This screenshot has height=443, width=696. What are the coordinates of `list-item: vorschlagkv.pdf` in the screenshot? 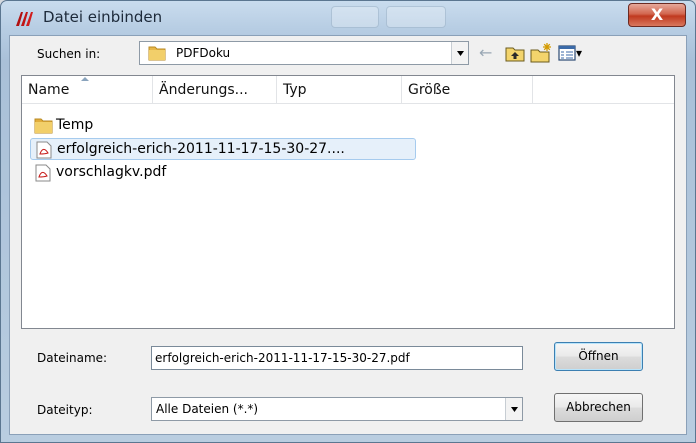 It's located at (130, 173).